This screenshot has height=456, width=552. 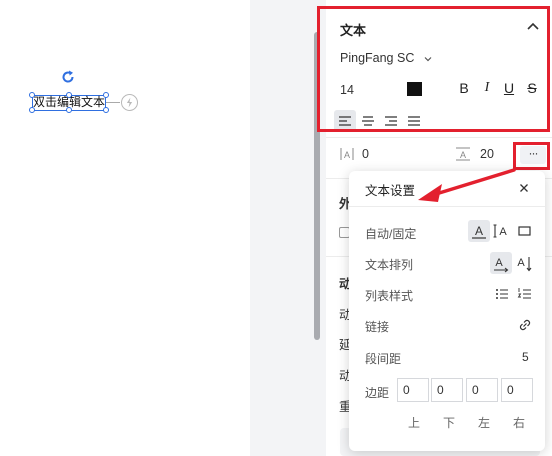 What do you see at coordinates (484, 423) in the screenshot?
I see `margin-left-label: 左` at bounding box center [484, 423].